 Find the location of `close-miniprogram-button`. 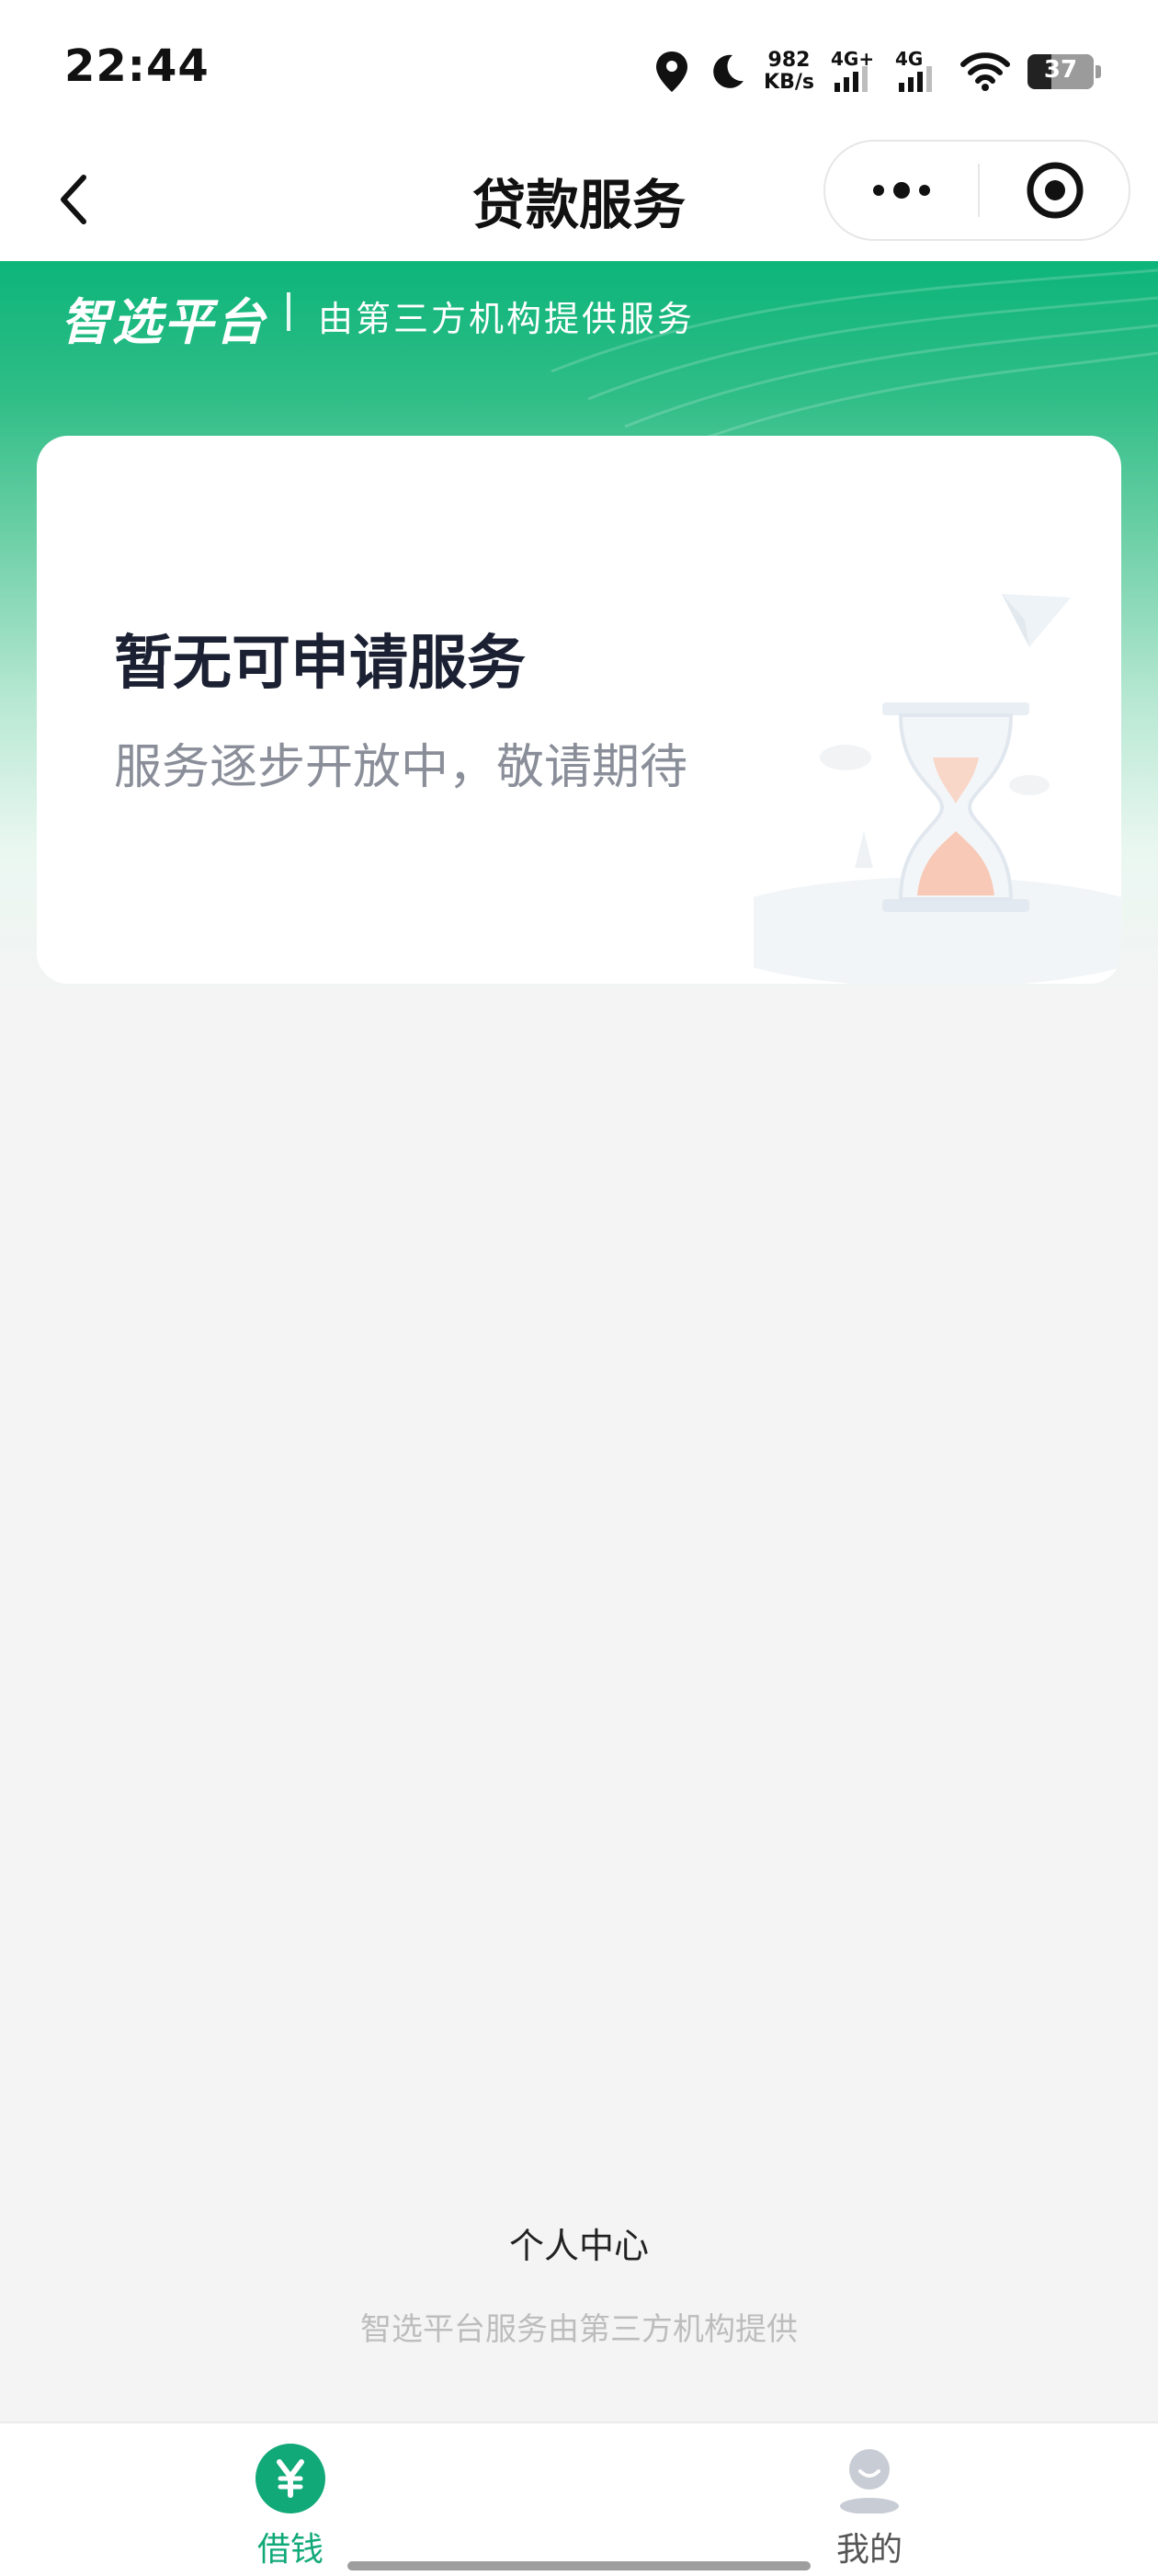

close-miniprogram-button is located at coordinates (1055, 190).